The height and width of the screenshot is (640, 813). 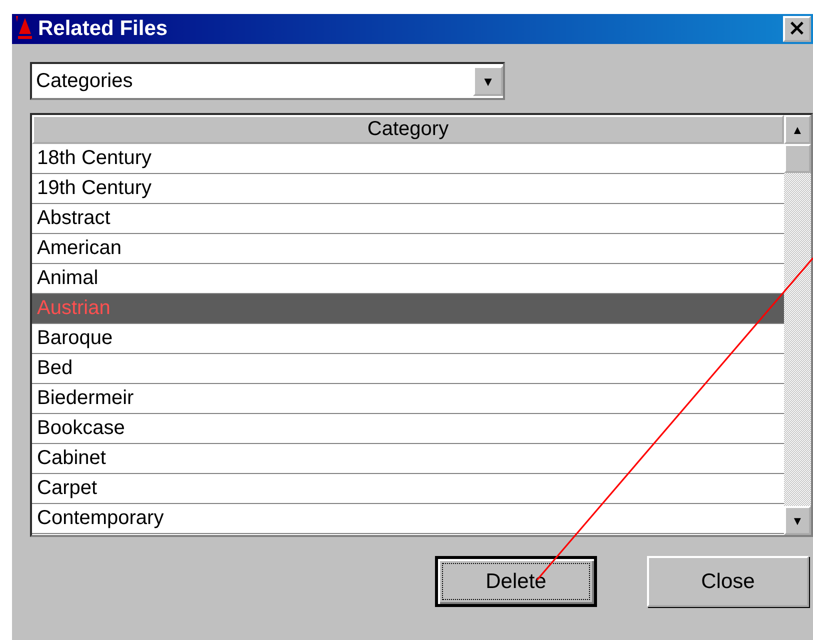 What do you see at coordinates (79, 248) in the screenshot?
I see `table-cell-text: American` at bounding box center [79, 248].